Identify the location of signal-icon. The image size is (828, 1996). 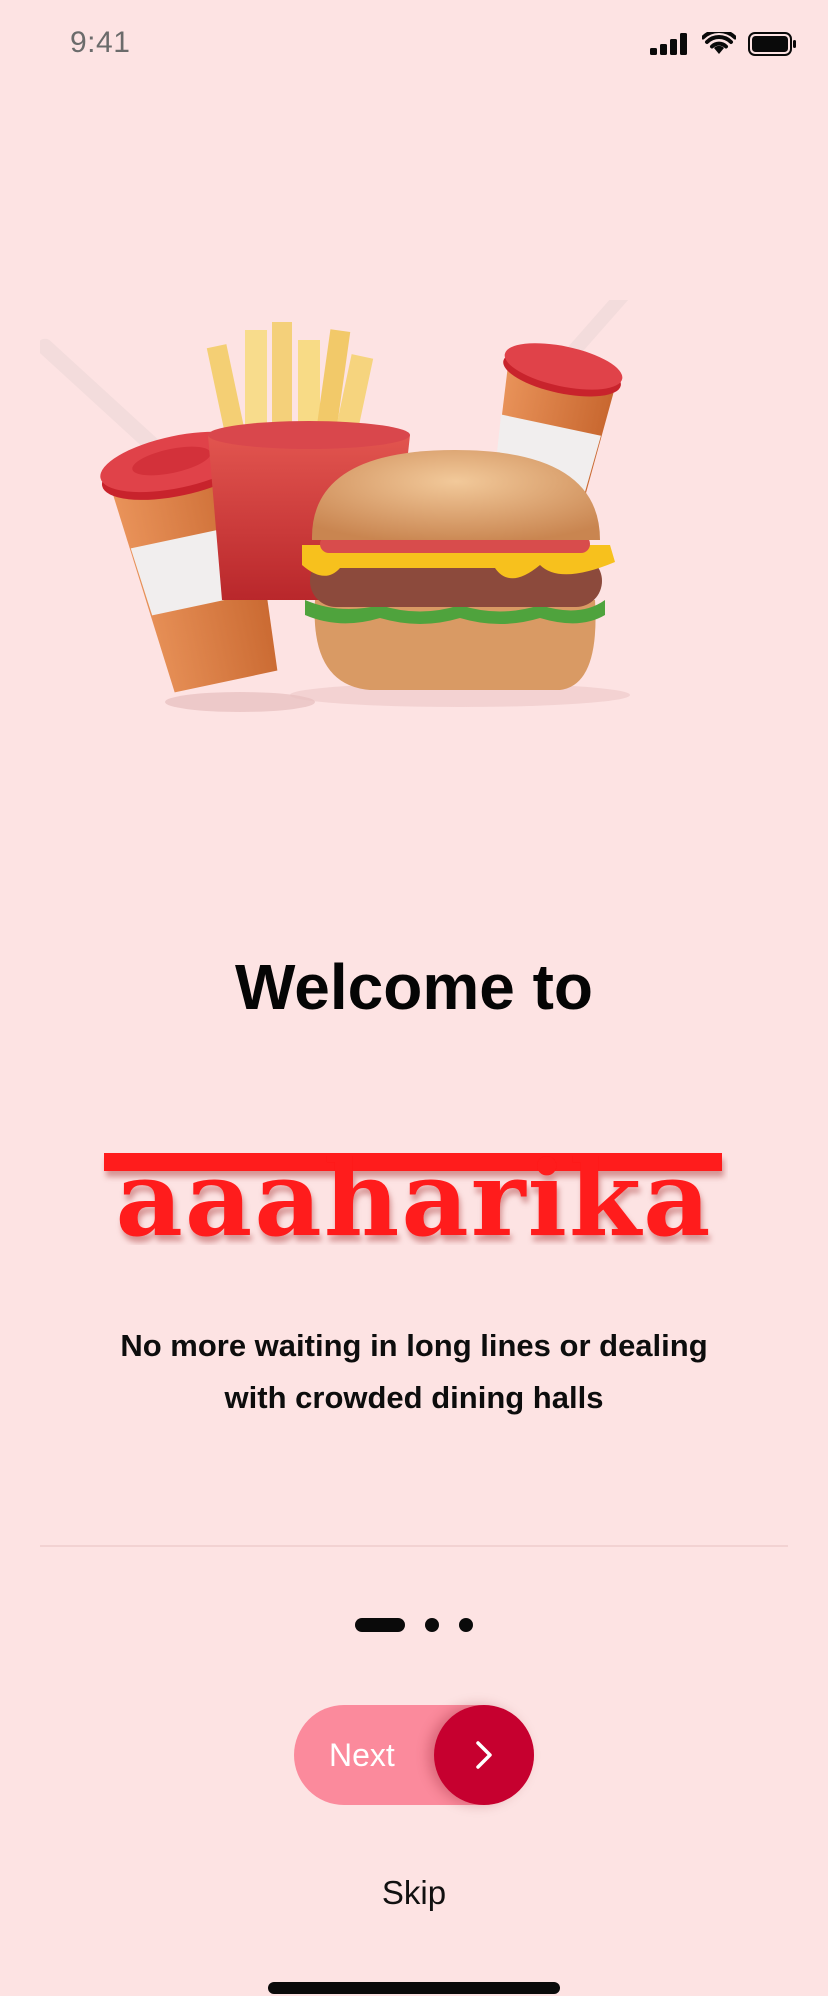
(670, 46).